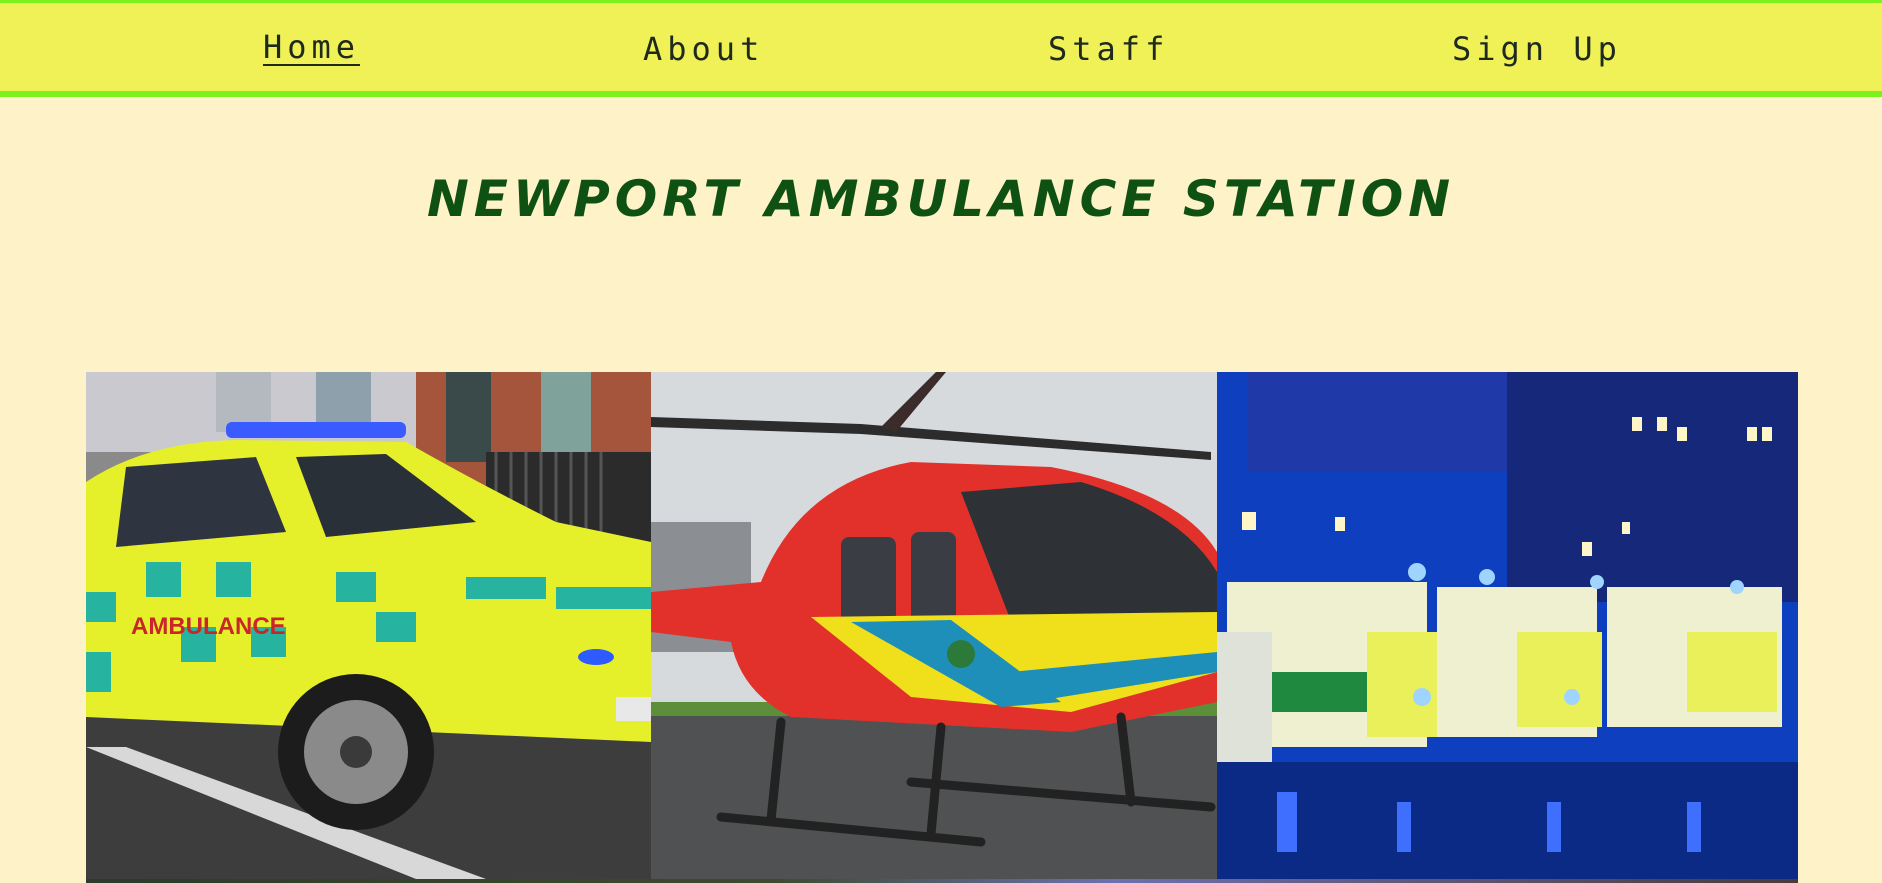 The image size is (1882, 883). What do you see at coordinates (942, 881) in the screenshot?
I see `gallery-next-row` at bounding box center [942, 881].